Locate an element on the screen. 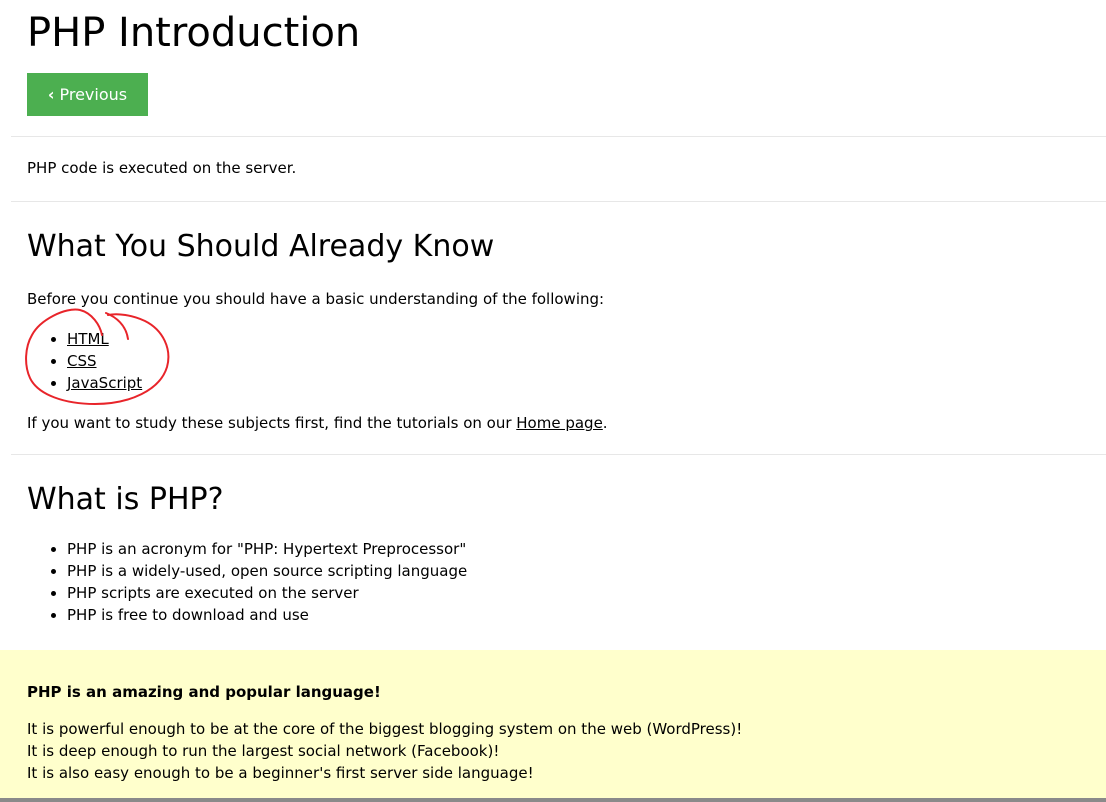 The width and height of the screenshot is (1106, 802). css-link: CSS is located at coordinates (82, 361).